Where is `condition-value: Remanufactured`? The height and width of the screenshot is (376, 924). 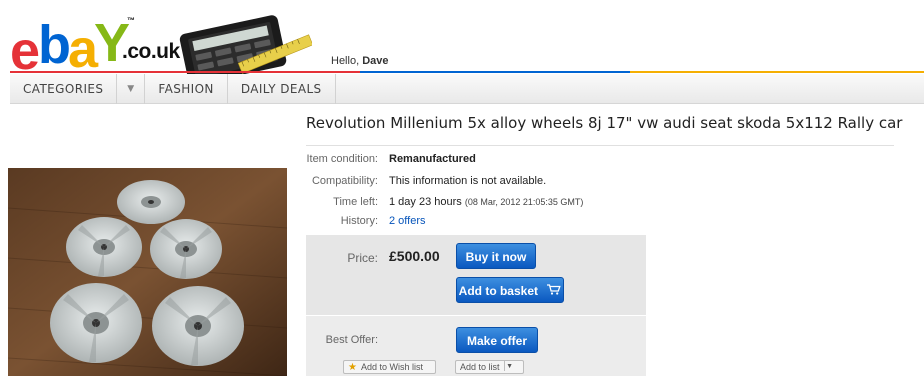 condition-value: Remanufactured is located at coordinates (432, 159).